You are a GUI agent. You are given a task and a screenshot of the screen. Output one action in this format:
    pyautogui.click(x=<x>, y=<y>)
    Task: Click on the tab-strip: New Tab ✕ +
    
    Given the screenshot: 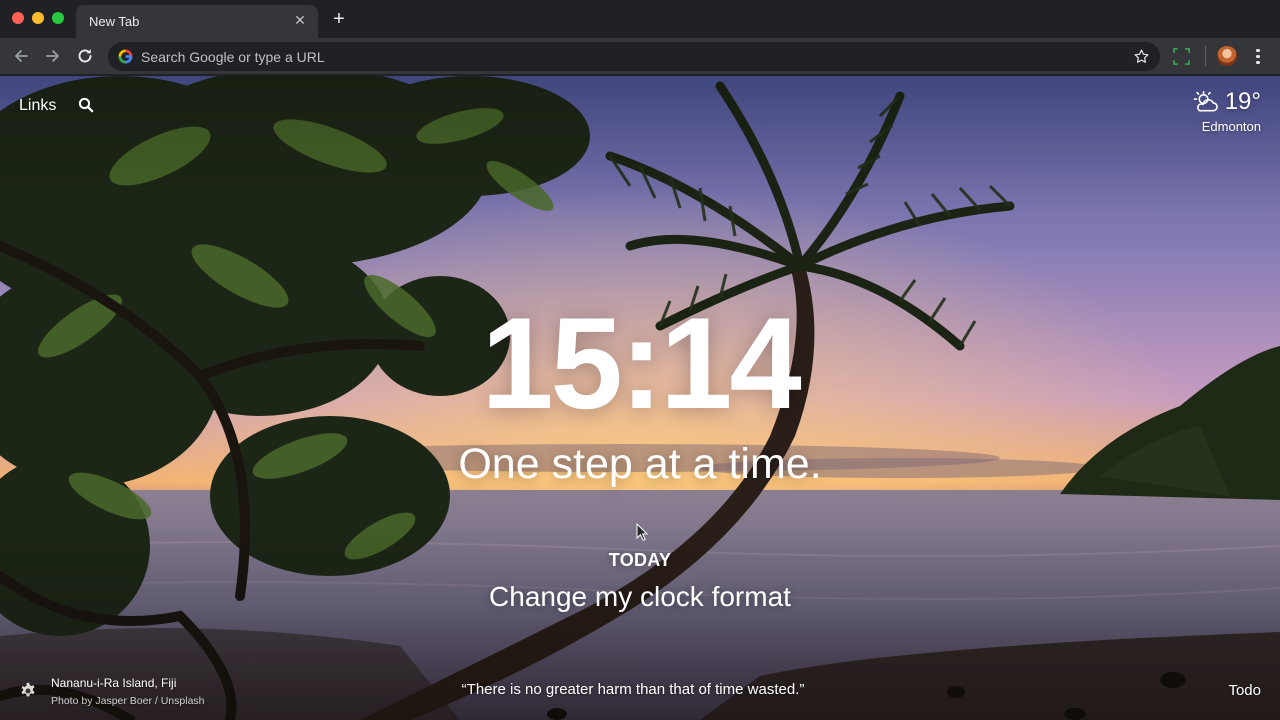 What is the action you would take?
    pyautogui.click(x=640, y=19)
    